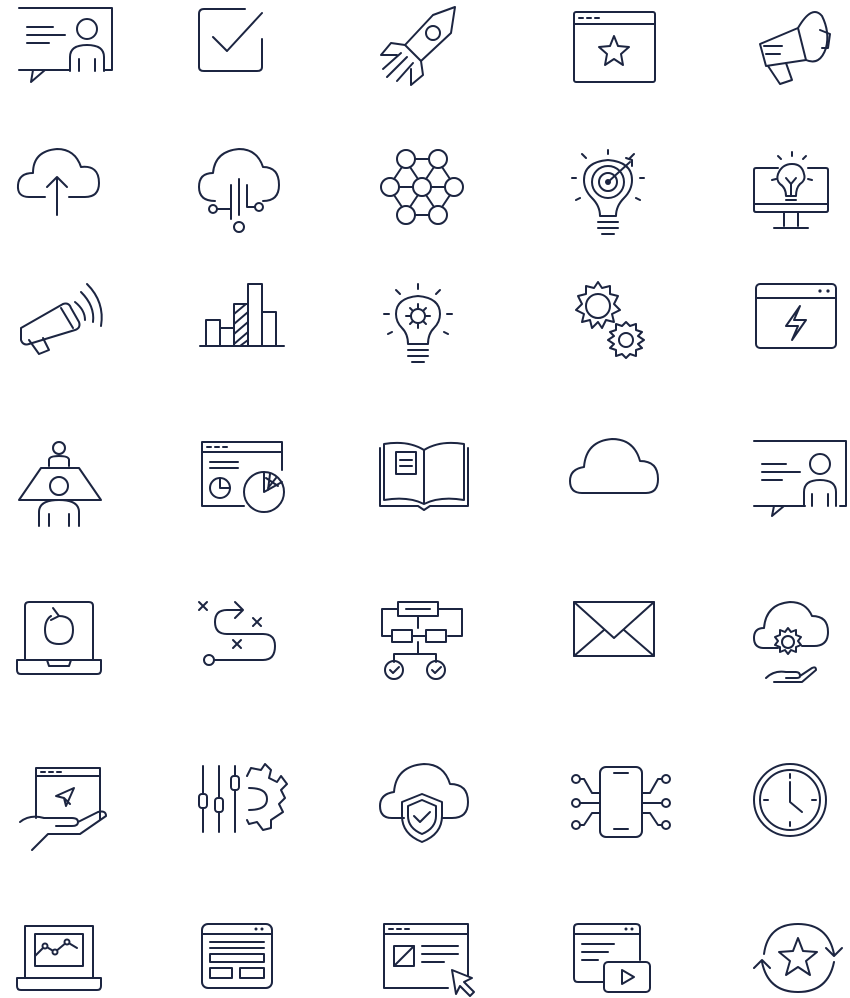 This screenshot has width=850, height=998. Describe the element at coordinates (790, 800) in the screenshot. I see `clock-icon` at that location.